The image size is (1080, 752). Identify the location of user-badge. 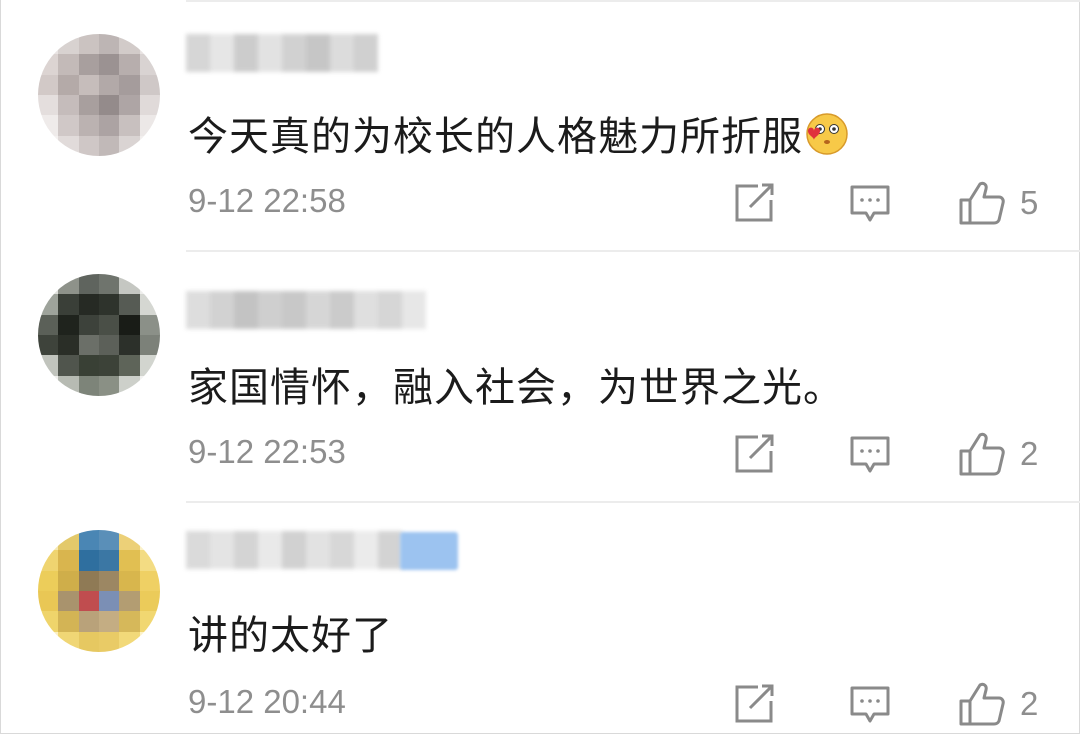
(429, 551).